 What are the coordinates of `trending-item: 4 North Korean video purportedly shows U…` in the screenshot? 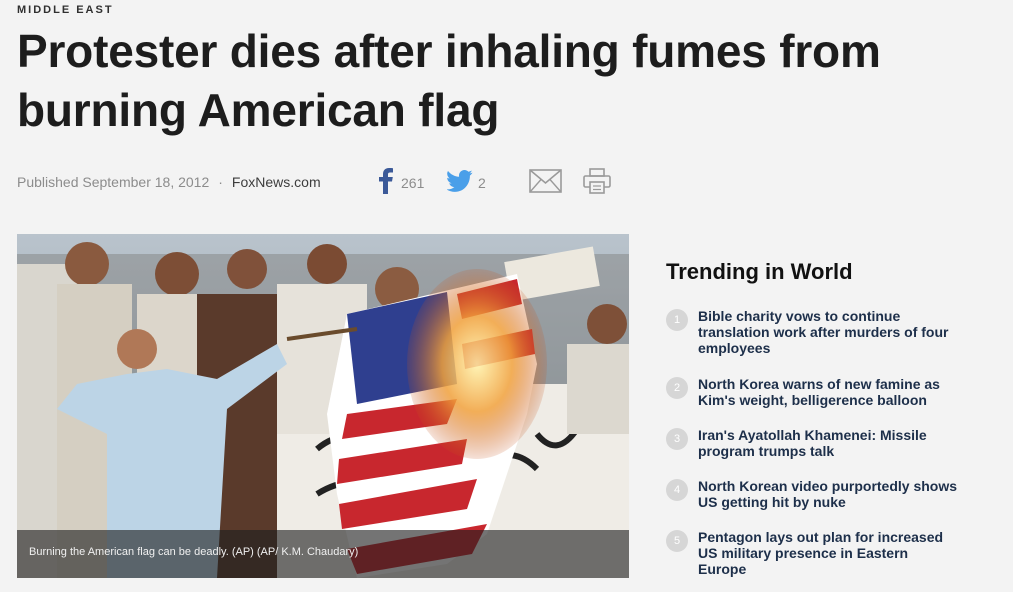 It's located at (816, 494).